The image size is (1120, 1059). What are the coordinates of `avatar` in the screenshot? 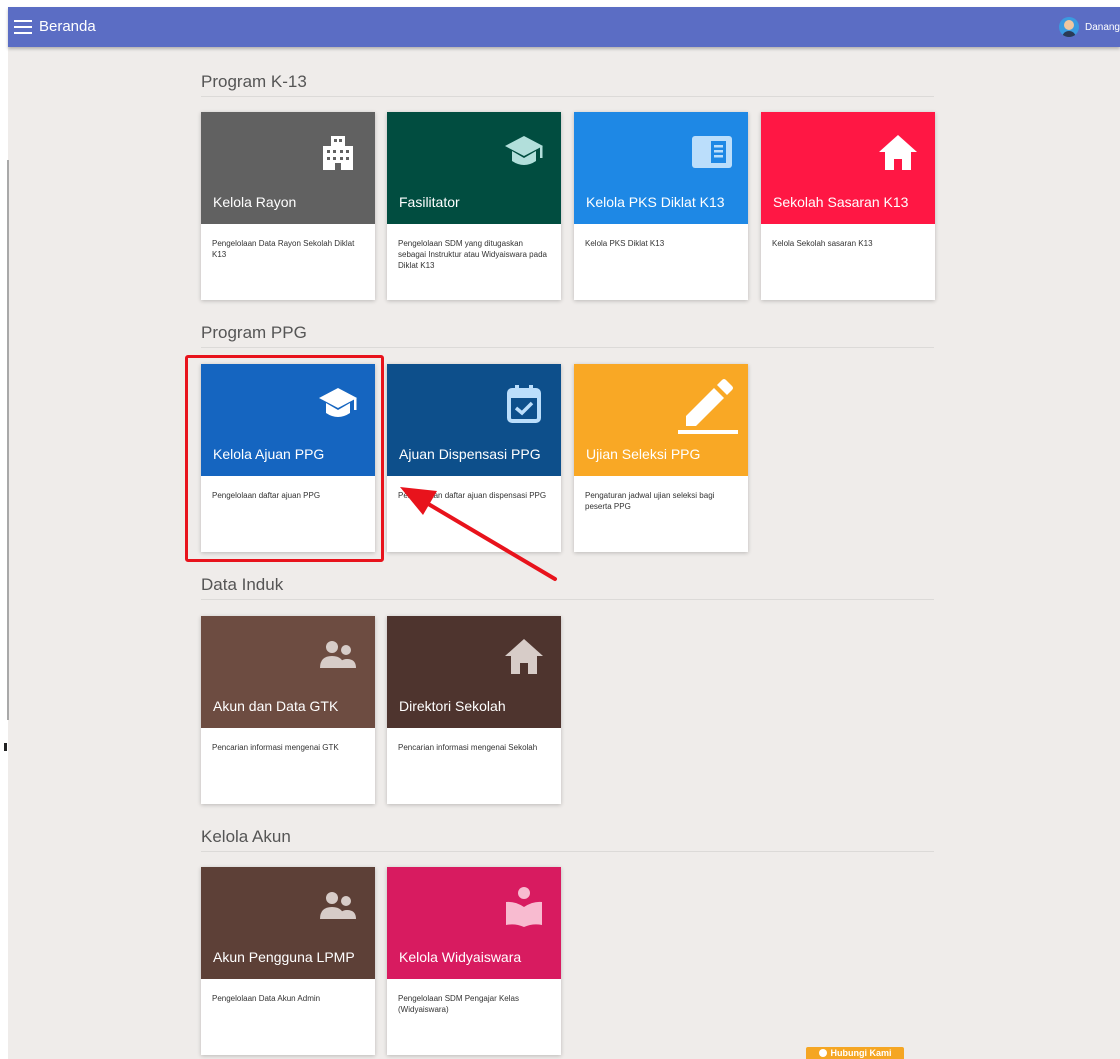 It's located at (1068, 27).